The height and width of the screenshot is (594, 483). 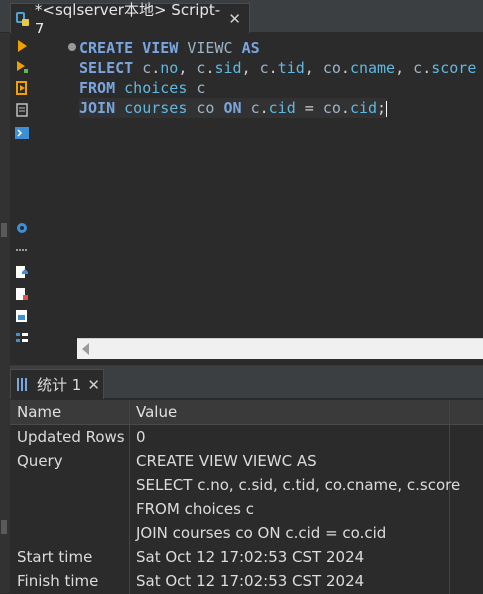 I want to click on row-name-cell: Start time, so click(x=55, y=557).